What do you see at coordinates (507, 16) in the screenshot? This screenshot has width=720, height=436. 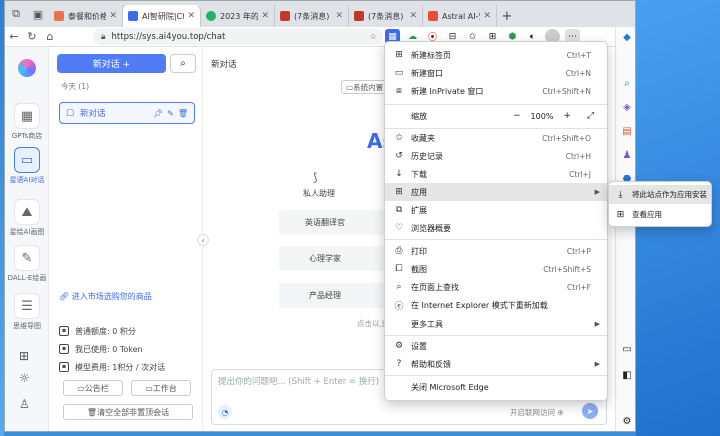 I see `new-tab-button: +` at bounding box center [507, 16].